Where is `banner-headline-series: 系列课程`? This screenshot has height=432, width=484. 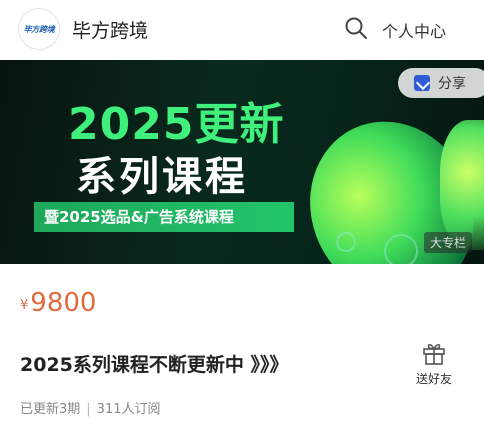 banner-headline-series: 系列课程 is located at coordinates (162, 177).